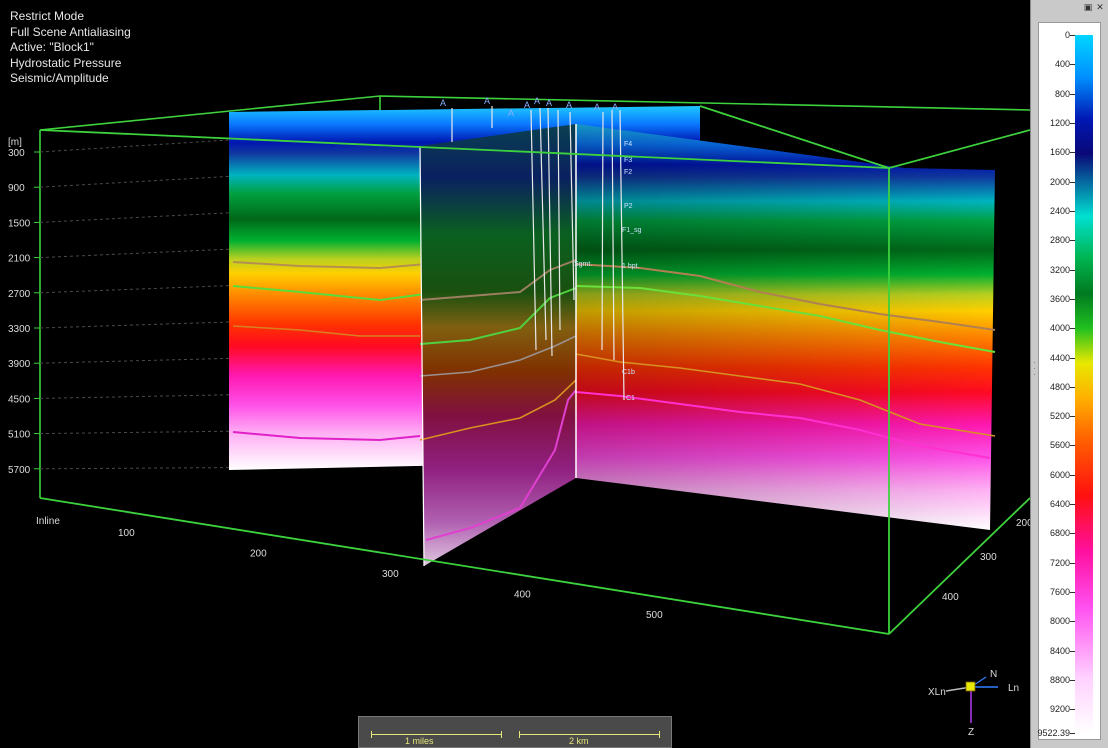  What do you see at coordinates (1053, 733) in the screenshot?
I see `colorbar-tick-label: 9522.39` at bounding box center [1053, 733].